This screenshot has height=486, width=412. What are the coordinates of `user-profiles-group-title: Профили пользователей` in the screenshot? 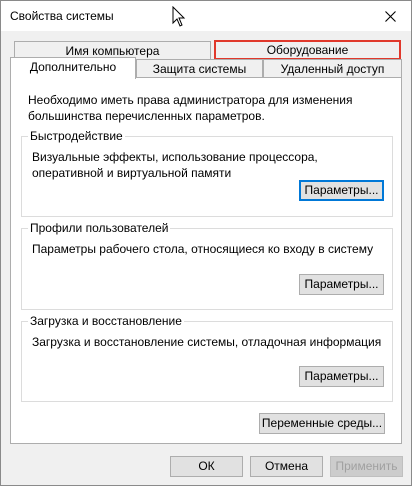 It's located at (99, 228).